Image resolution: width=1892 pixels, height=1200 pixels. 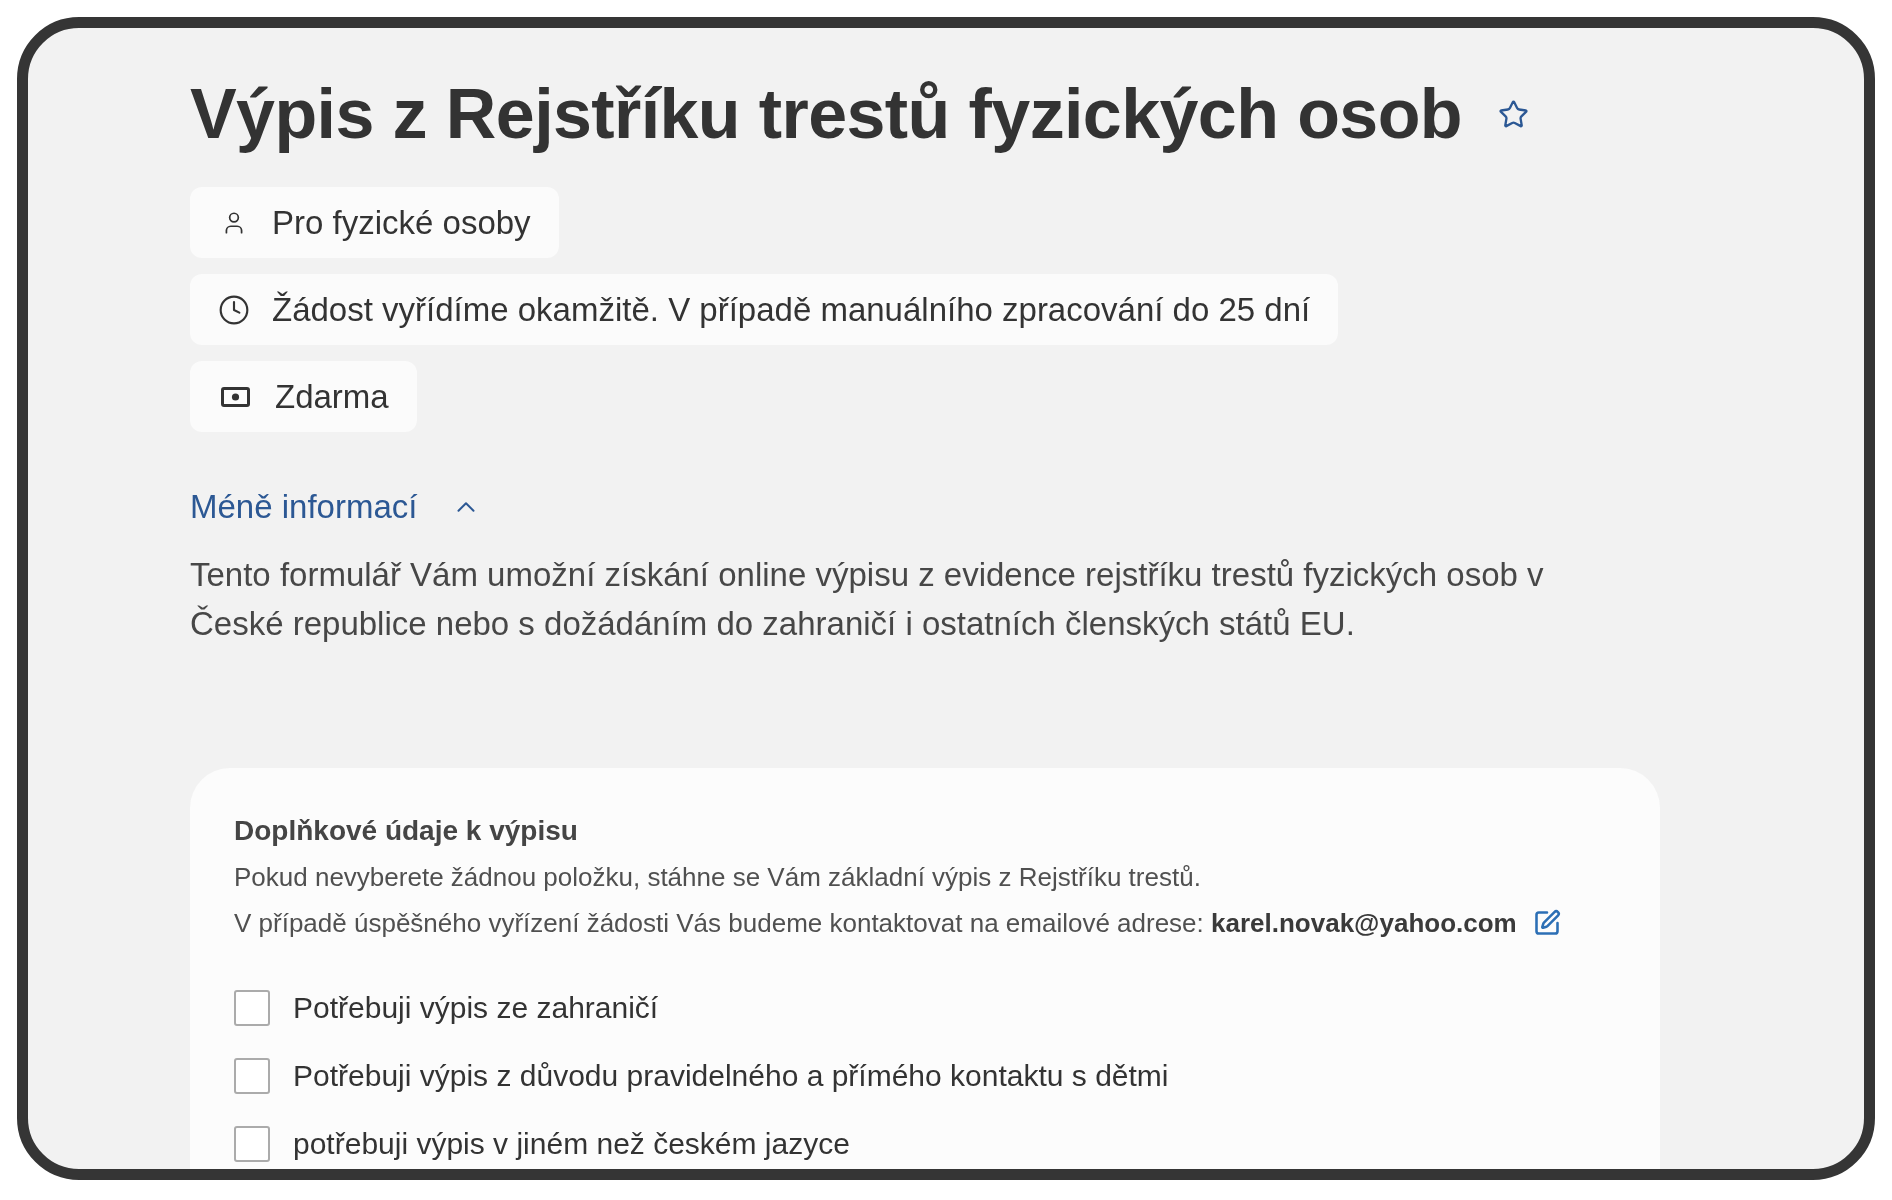 What do you see at coordinates (401, 222) in the screenshot?
I see `info-chip-text: Pro fyzické osoby` at bounding box center [401, 222].